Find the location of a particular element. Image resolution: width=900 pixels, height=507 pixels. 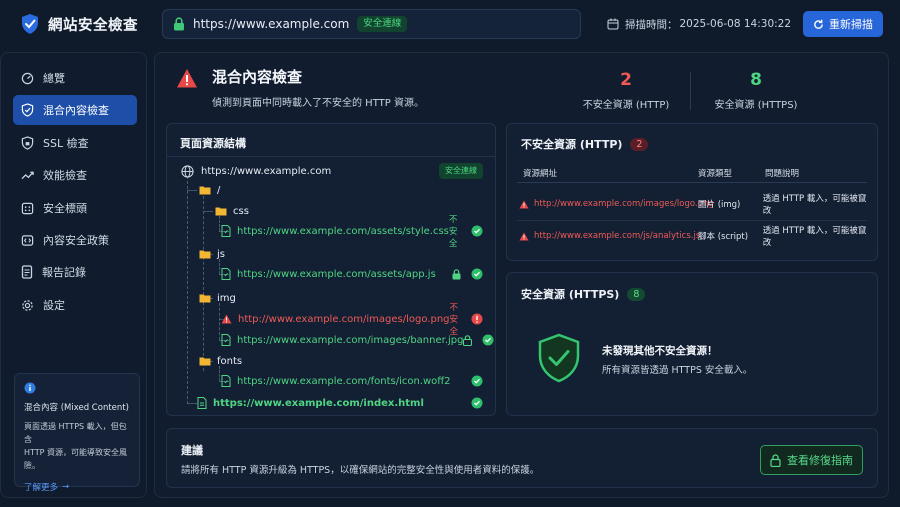

insecure-card-title: 不安全資源 (HTTP) is located at coordinates (572, 144).